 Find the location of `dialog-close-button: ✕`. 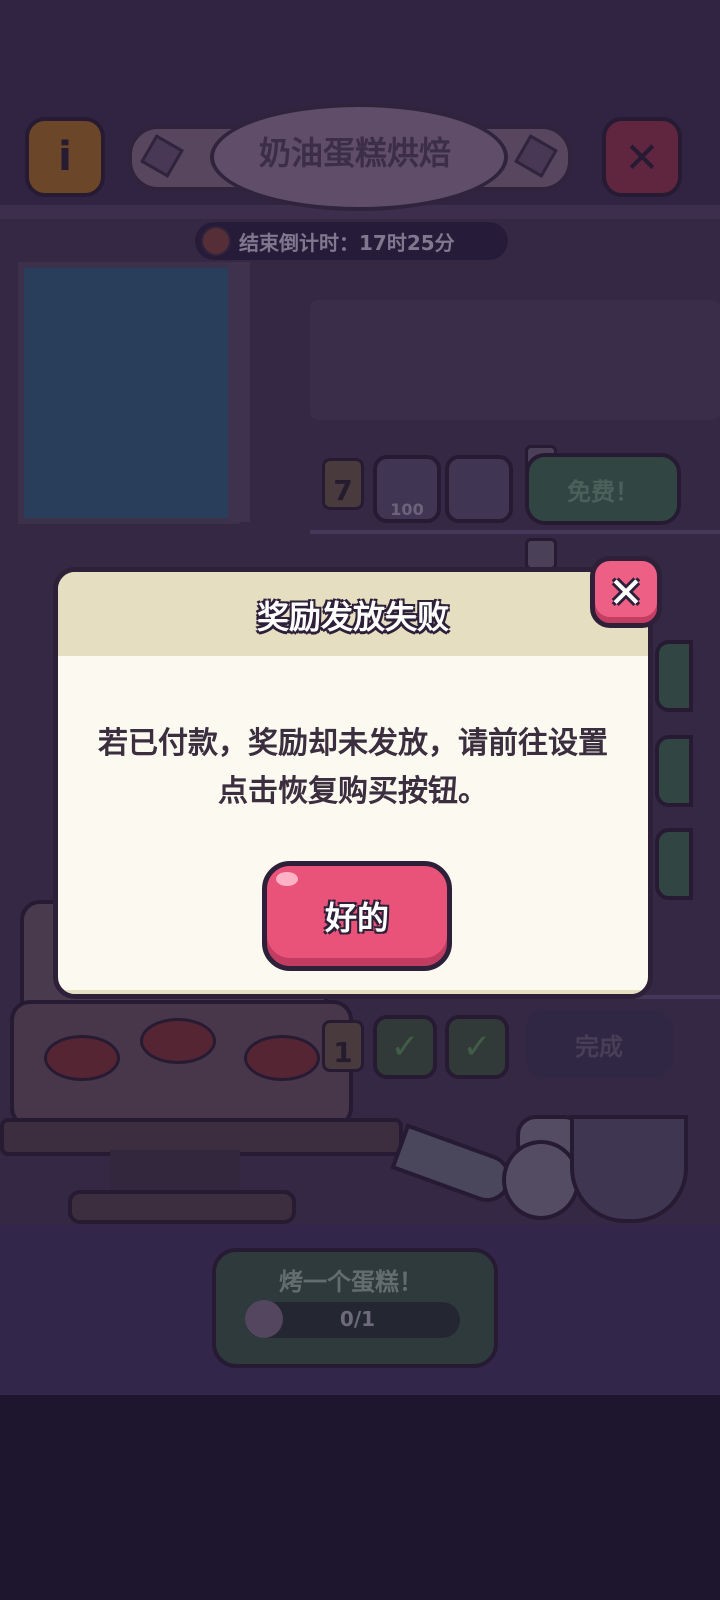

dialog-close-button: ✕ is located at coordinates (626, 592).